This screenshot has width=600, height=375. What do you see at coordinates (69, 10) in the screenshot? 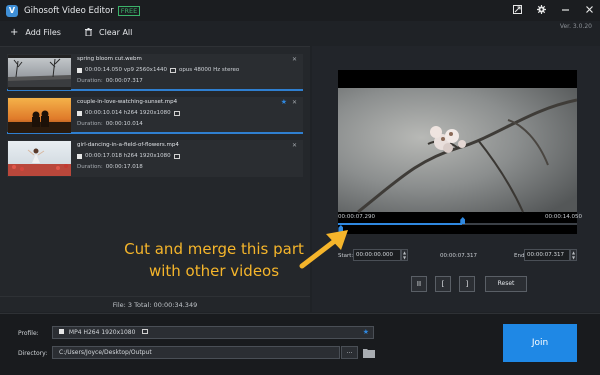
I see `app-title: Gihosoft Video Editor` at bounding box center [69, 10].